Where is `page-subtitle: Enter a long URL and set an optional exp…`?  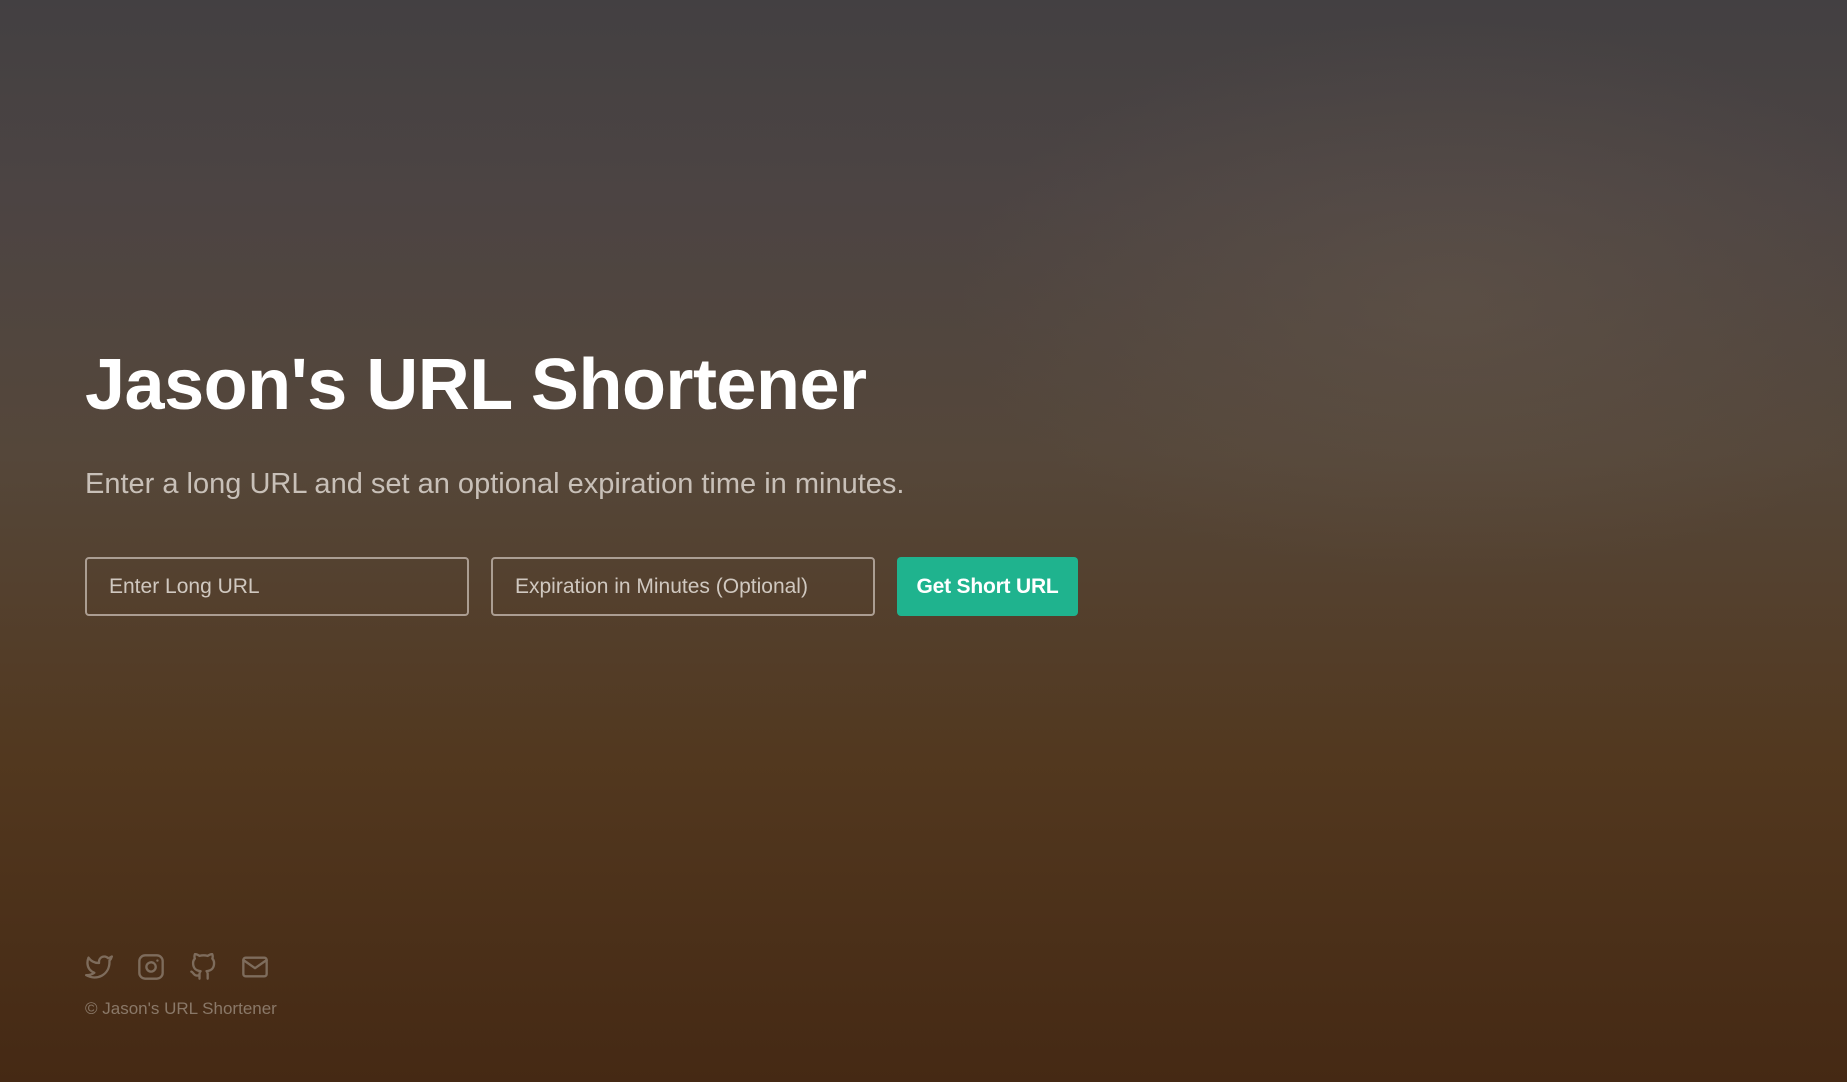 page-subtitle: Enter a long URL and set an optional exp… is located at coordinates (495, 484).